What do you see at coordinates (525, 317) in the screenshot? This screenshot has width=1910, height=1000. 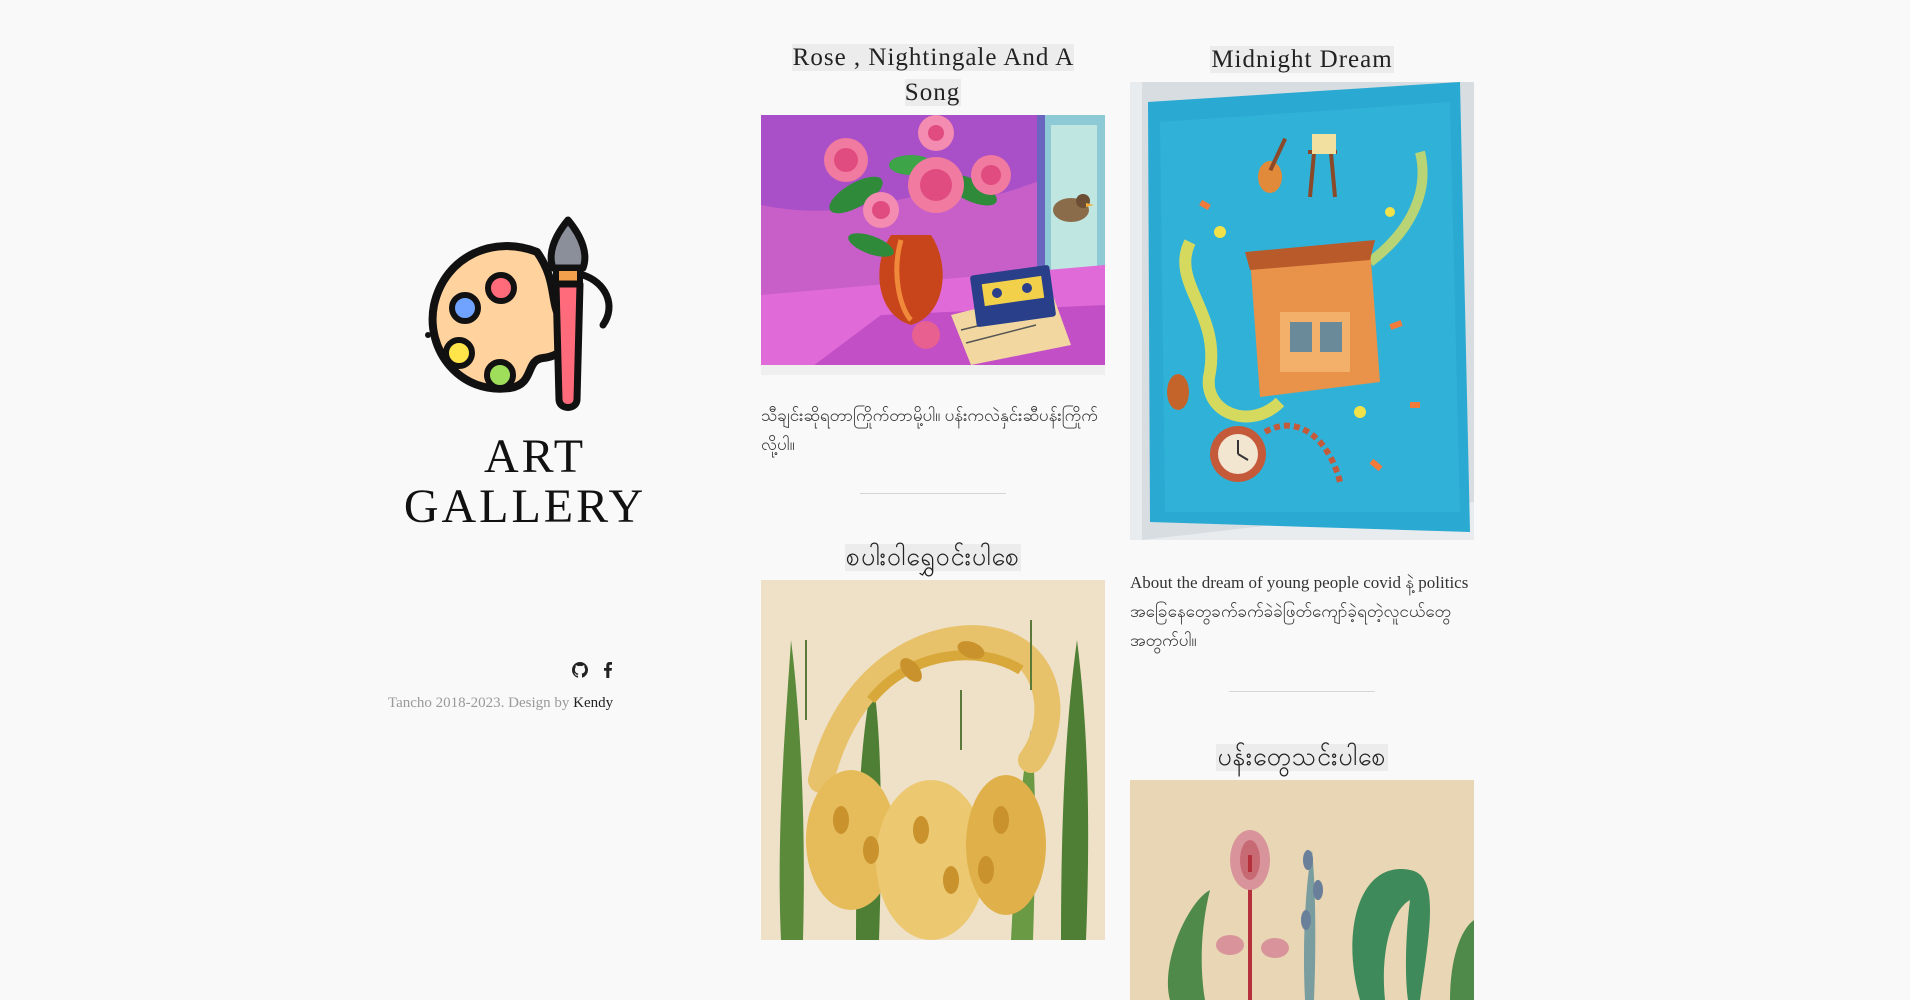 I see `palette-logo-icon` at bounding box center [525, 317].